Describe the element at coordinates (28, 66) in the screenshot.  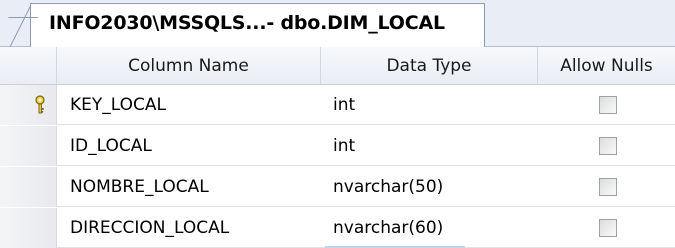
I see `row-selector-header` at that location.